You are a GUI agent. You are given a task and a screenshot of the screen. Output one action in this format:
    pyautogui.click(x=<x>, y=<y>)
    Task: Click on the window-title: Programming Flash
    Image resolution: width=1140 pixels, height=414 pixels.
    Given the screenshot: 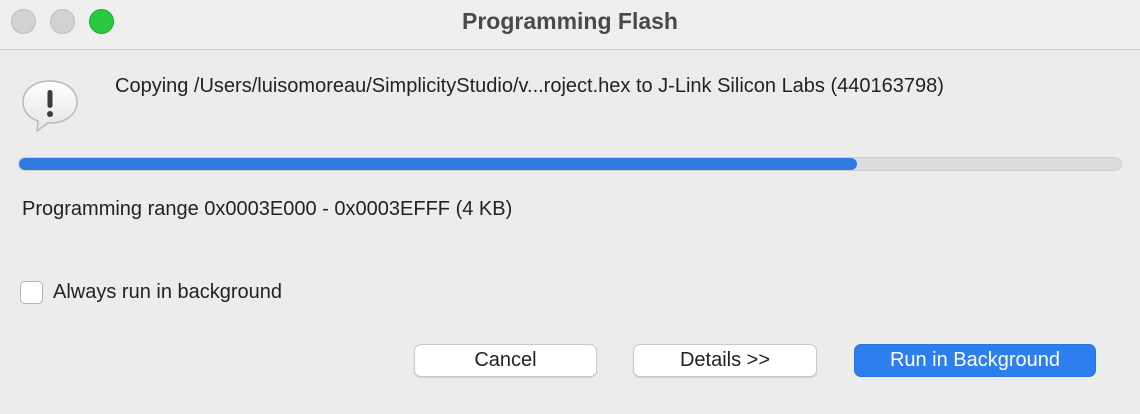 What is the action you would take?
    pyautogui.click(x=570, y=21)
    